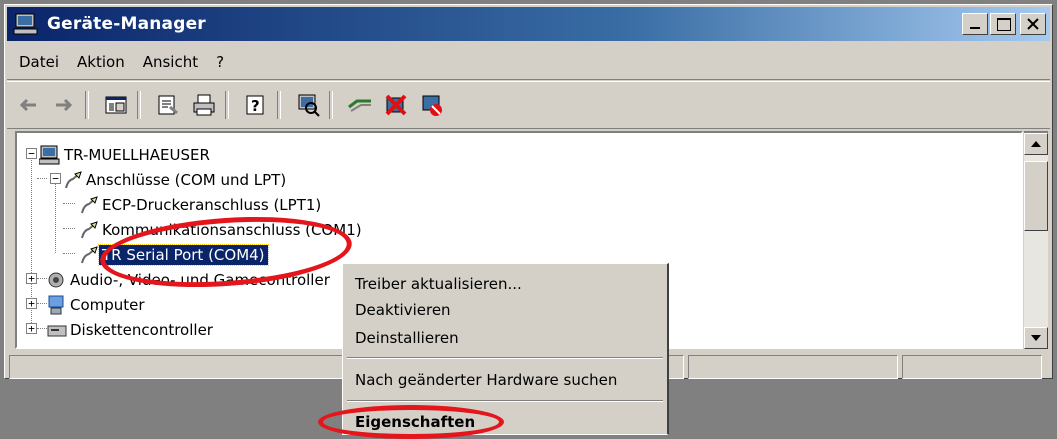 The image size is (1057, 439). Describe the element at coordinates (975, 24) in the screenshot. I see `minimize-button` at that location.